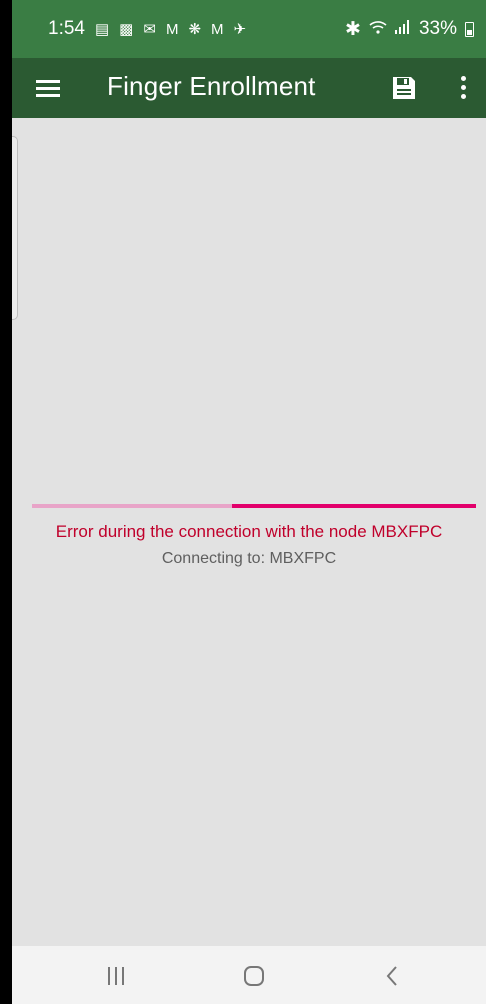  I want to click on walmart-icon: ❋, so click(195, 29).